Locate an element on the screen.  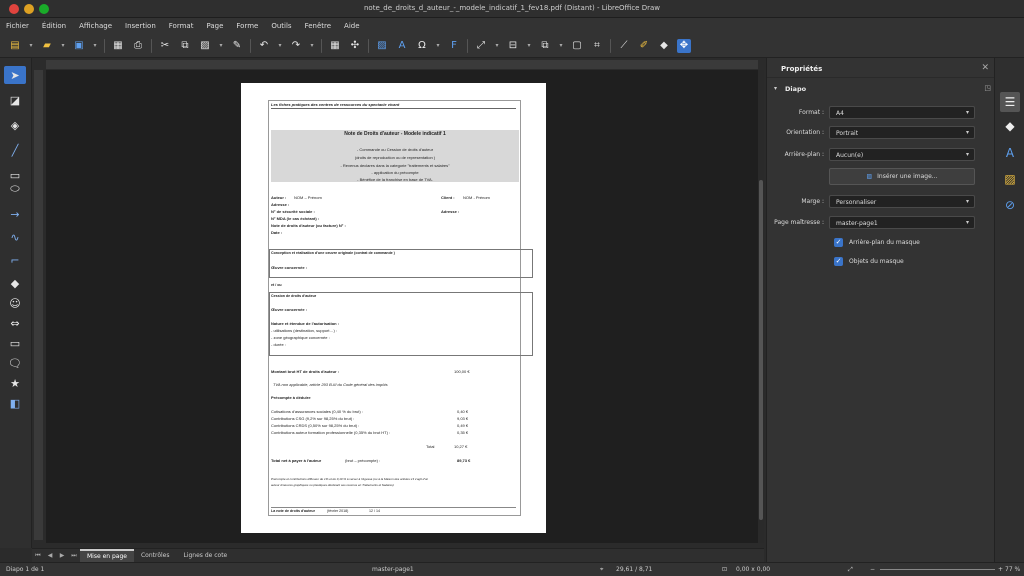
master-objects-checkbox: ✓ is located at coordinates (838, 261).